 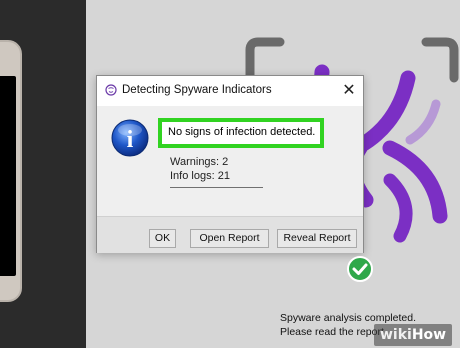 I want to click on reveal-report-button: Reveal Report, so click(x=317, y=238).